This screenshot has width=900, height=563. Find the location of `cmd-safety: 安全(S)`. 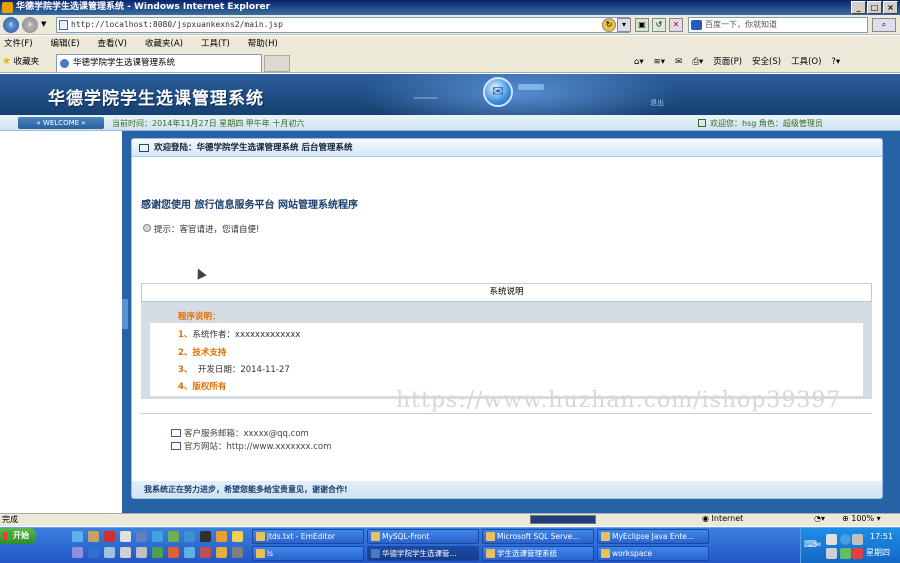

cmd-safety: 安全(S) is located at coordinates (766, 62).